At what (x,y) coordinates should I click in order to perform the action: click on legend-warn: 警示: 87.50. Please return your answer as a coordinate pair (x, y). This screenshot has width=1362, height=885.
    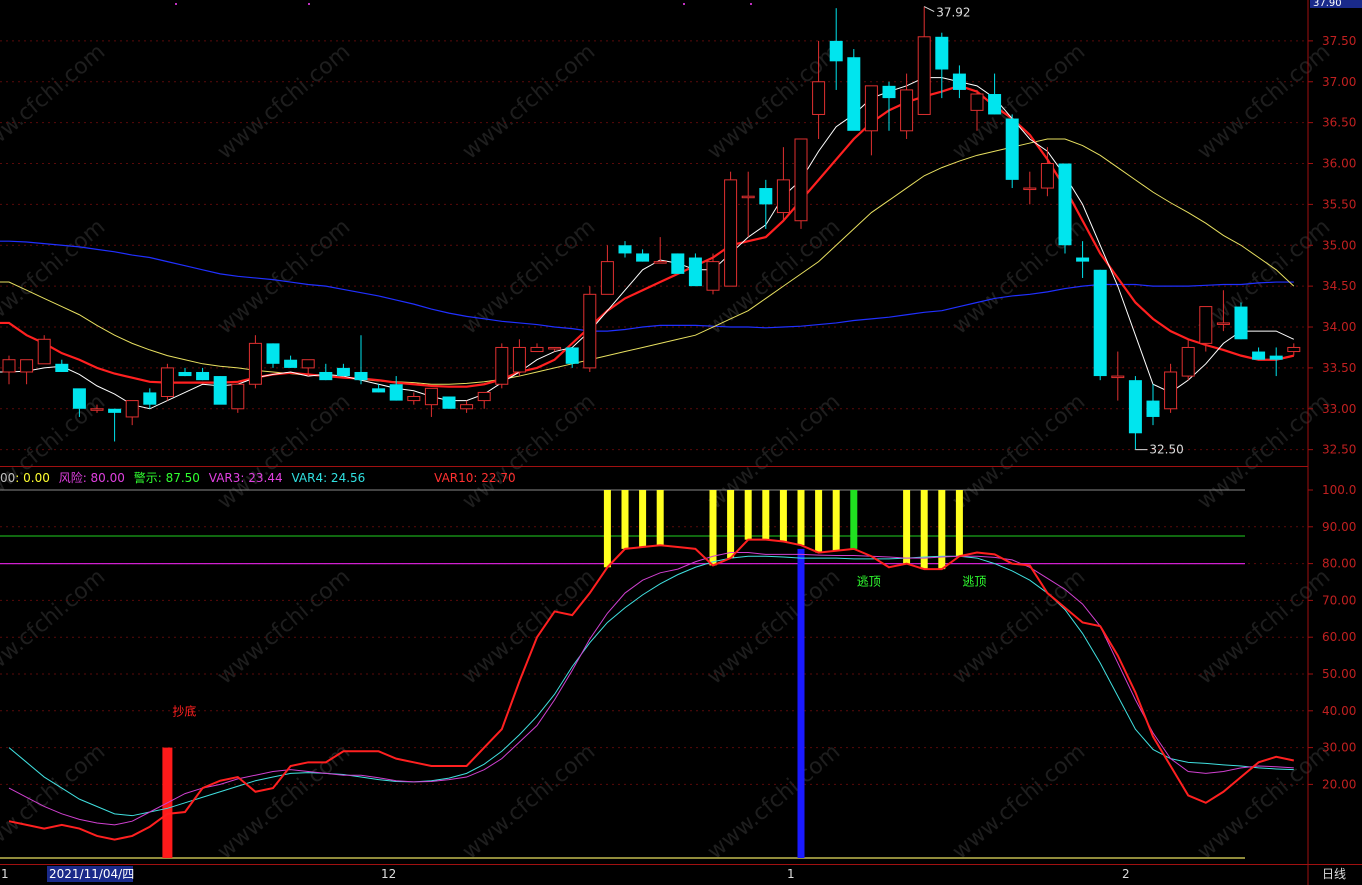
    Looking at the image, I should click on (166, 478).